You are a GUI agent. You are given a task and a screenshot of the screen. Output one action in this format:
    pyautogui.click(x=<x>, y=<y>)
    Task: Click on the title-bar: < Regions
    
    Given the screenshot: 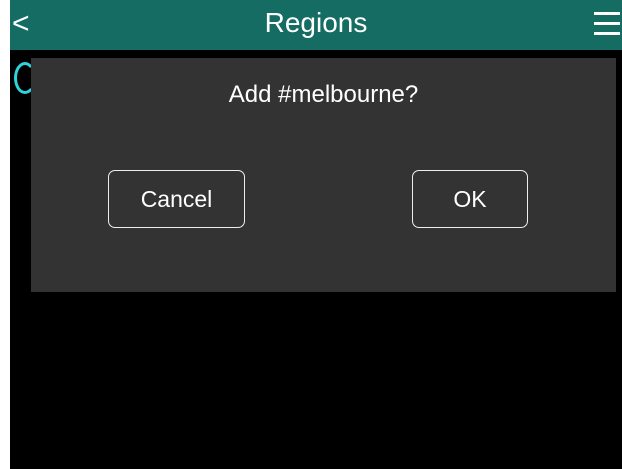 What is the action you would take?
    pyautogui.click(x=316, y=25)
    